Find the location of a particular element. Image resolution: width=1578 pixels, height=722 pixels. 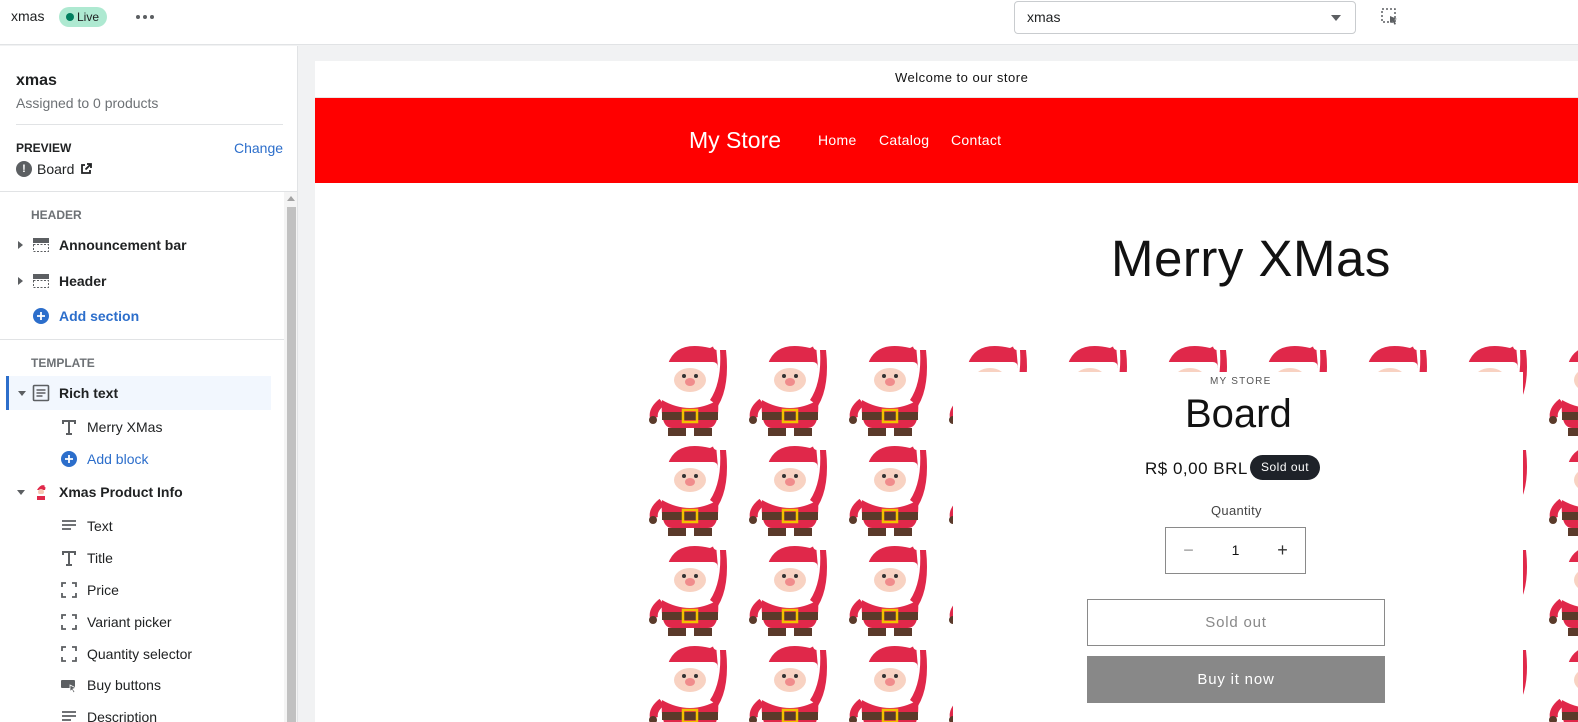

external-link-icon is located at coordinates (87, 168).